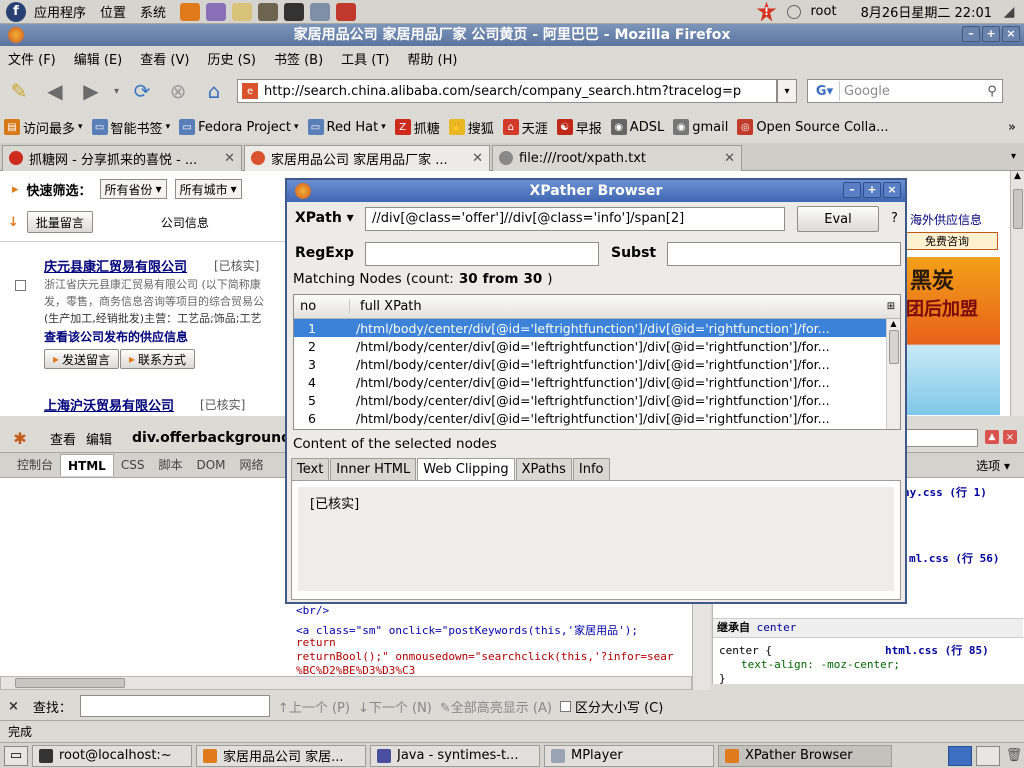 This screenshot has height=768, width=1024. I want to click on tab-script: 脚本, so click(170, 465).